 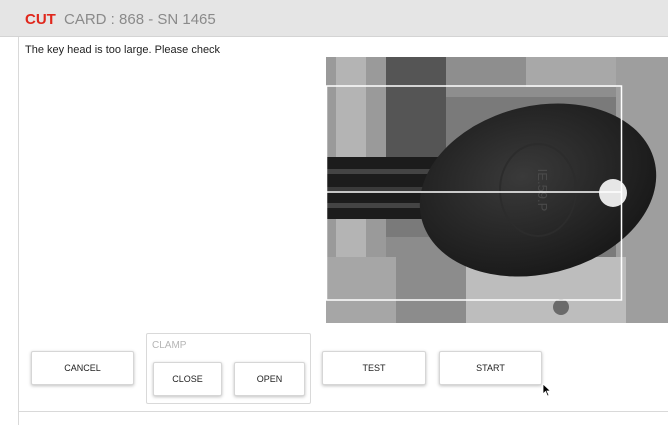 I want to click on cancel-button: CANCEL, so click(x=82, y=368).